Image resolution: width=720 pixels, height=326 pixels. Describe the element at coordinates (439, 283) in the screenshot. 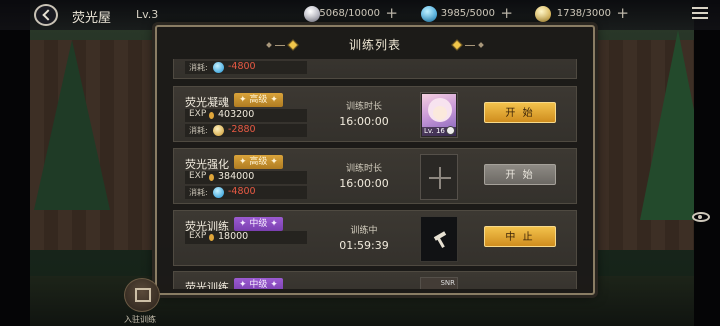

I see `character-slot: SNR` at that location.